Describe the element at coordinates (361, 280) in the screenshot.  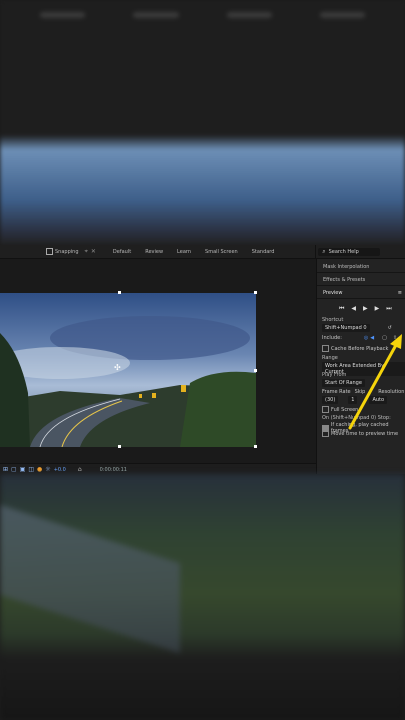
I see `effects-presets-tab: Effects & Presets` at that location.